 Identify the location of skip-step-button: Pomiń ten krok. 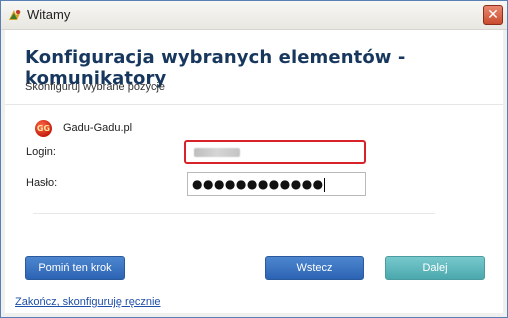
(75, 268).